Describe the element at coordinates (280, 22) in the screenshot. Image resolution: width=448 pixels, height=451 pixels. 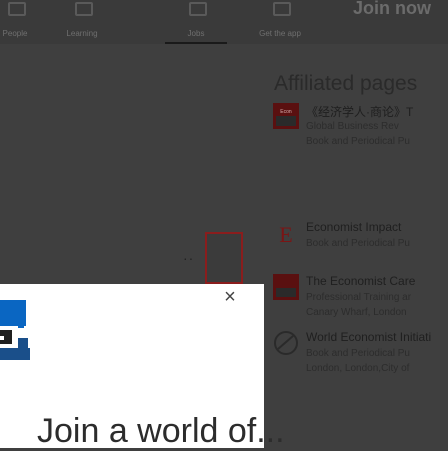
I see `nav-item-get-app: Get the app` at that location.